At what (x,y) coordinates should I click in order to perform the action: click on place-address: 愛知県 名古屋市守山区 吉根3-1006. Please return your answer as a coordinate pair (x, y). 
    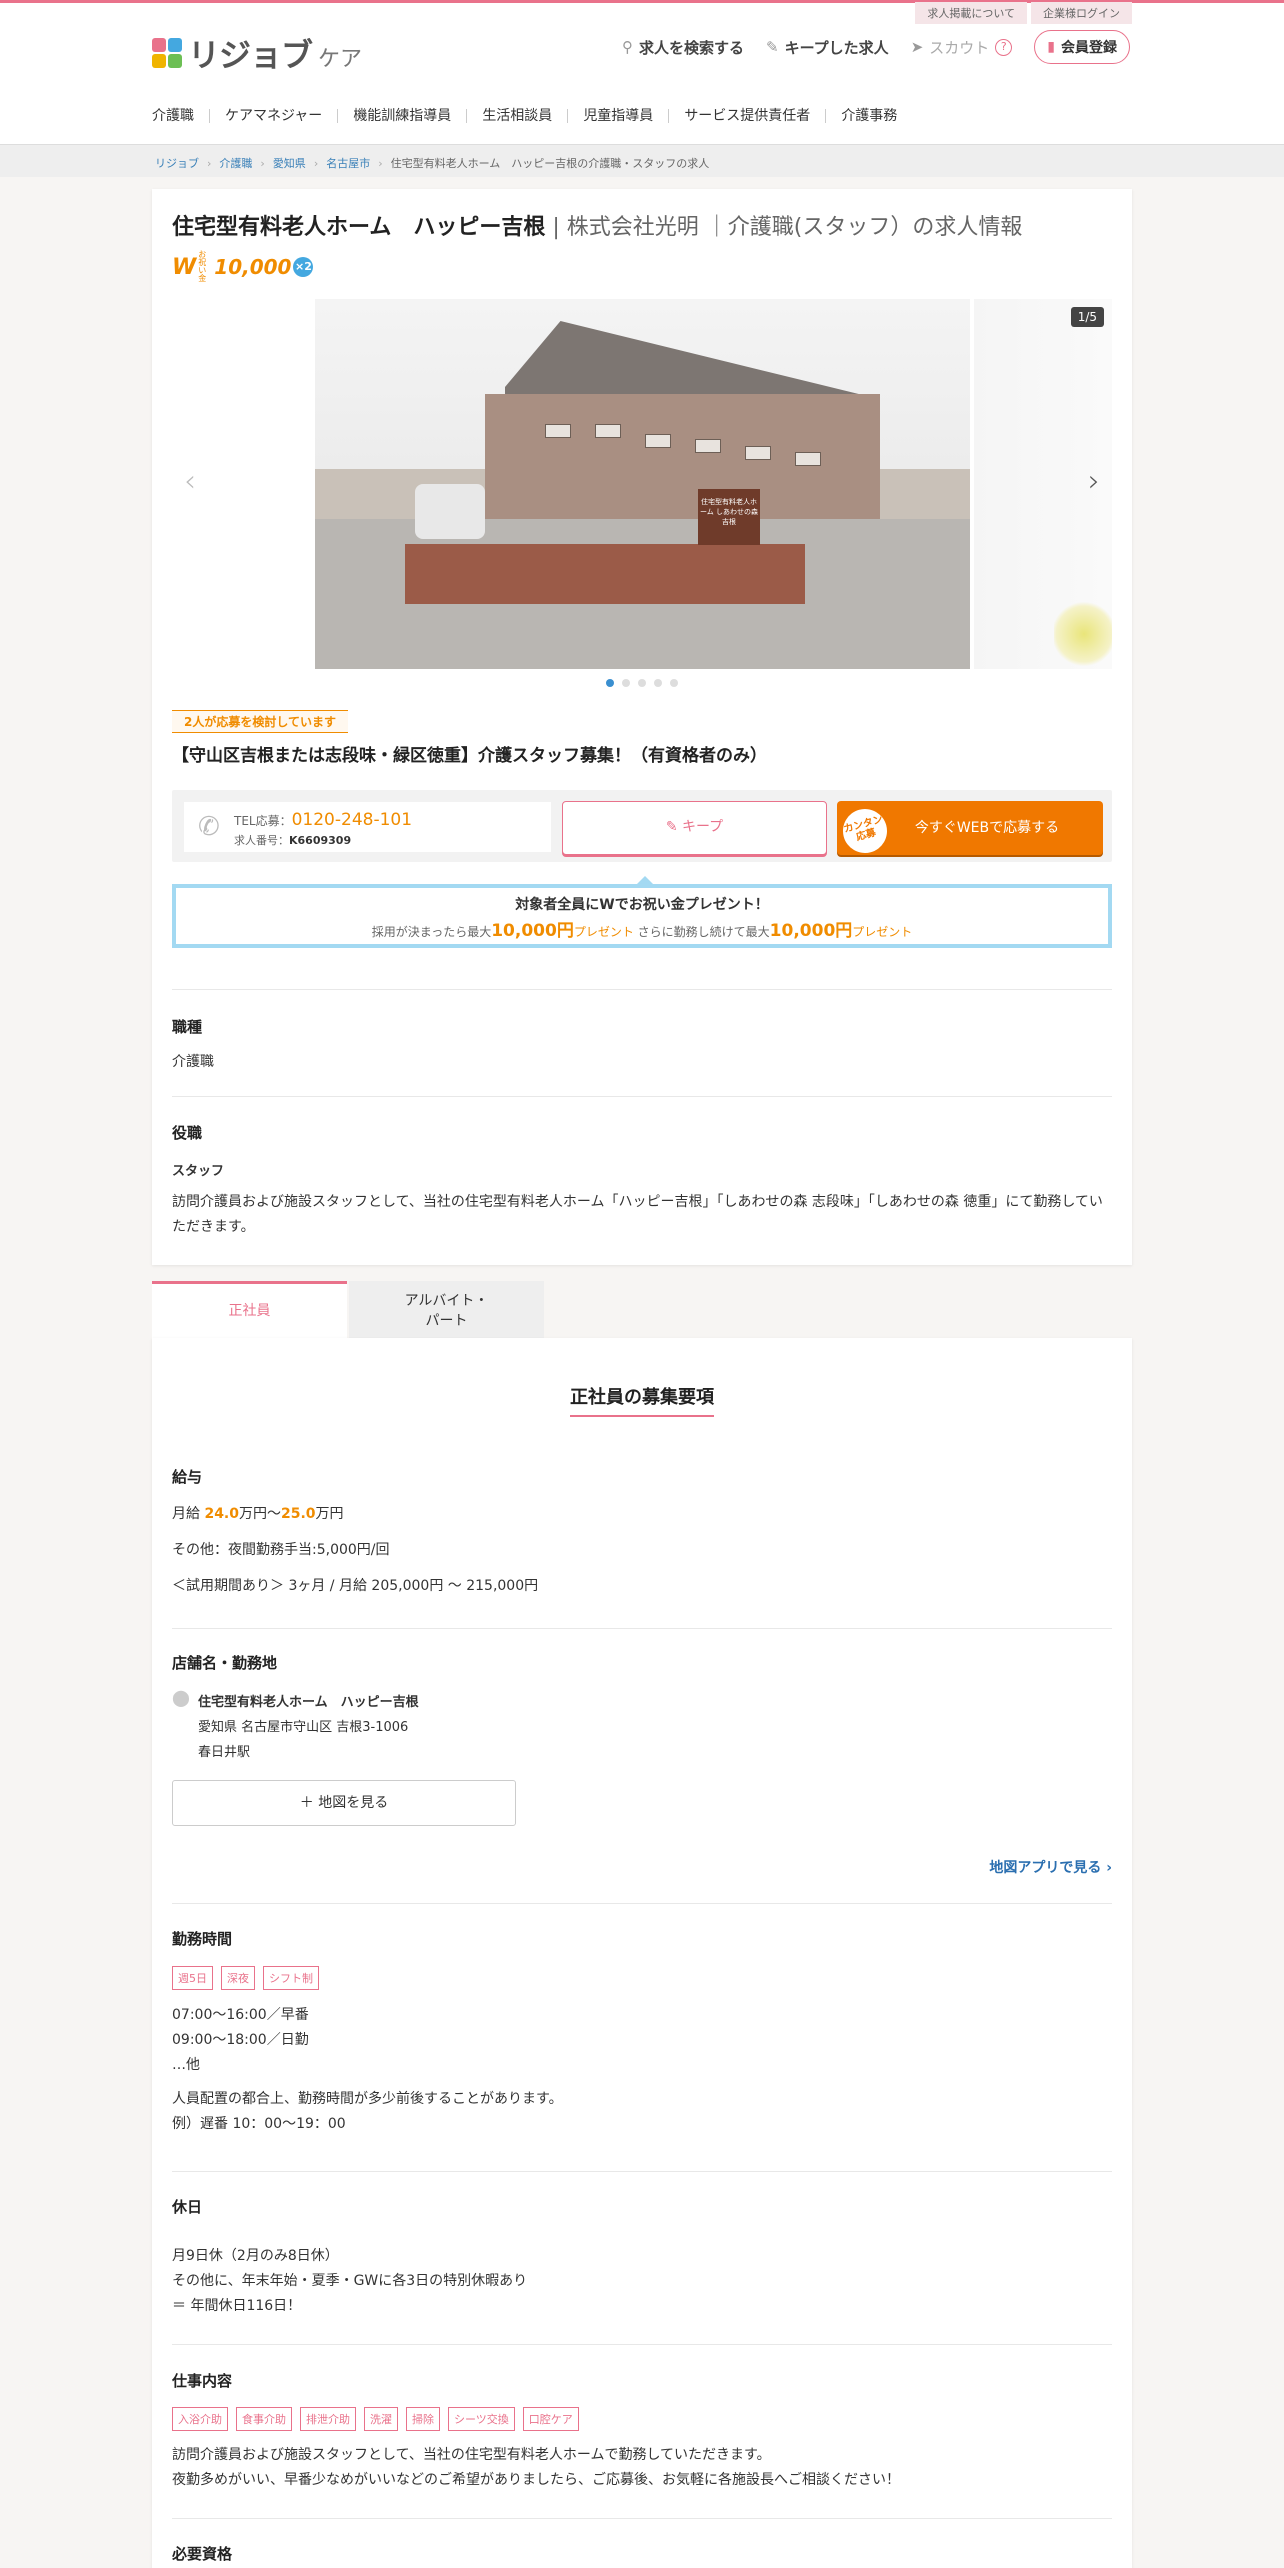
    Looking at the image, I should click on (303, 1727).